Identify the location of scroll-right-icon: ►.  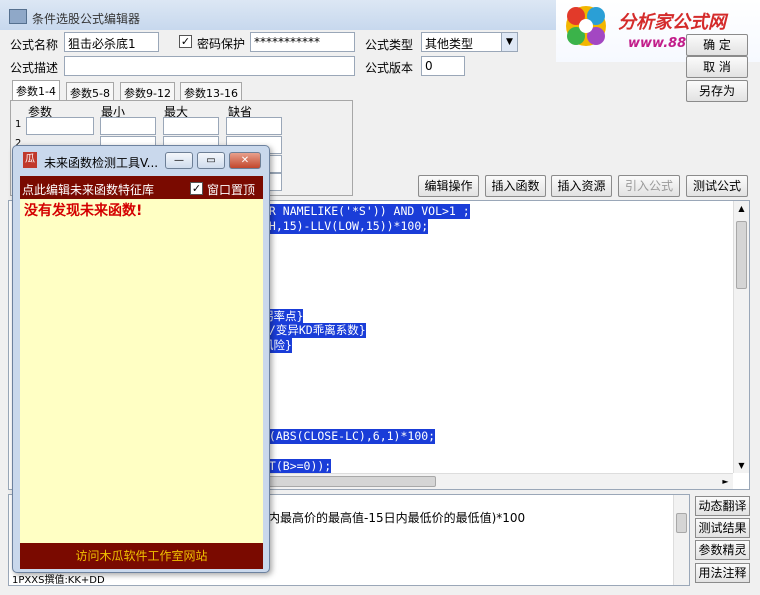
(725, 481).